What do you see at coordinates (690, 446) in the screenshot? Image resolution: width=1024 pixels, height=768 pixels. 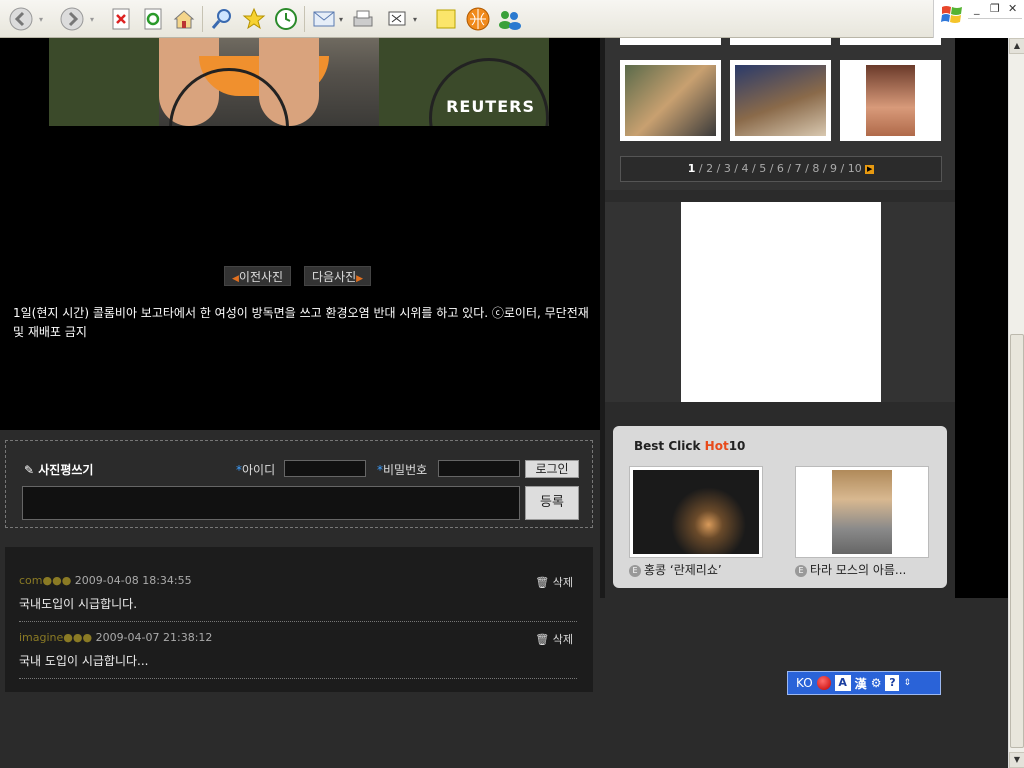 I see `hot10-title: Best Click Hot10` at bounding box center [690, 446].